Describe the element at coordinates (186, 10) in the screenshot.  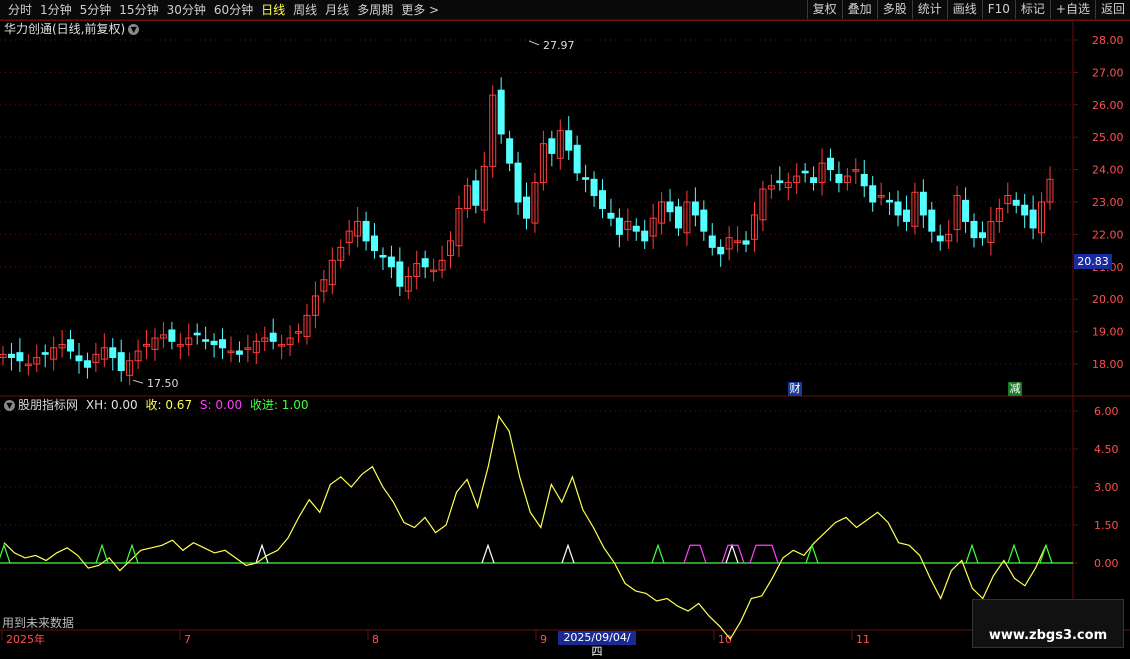
I see `period-tab-4: 30分钟` at that location.